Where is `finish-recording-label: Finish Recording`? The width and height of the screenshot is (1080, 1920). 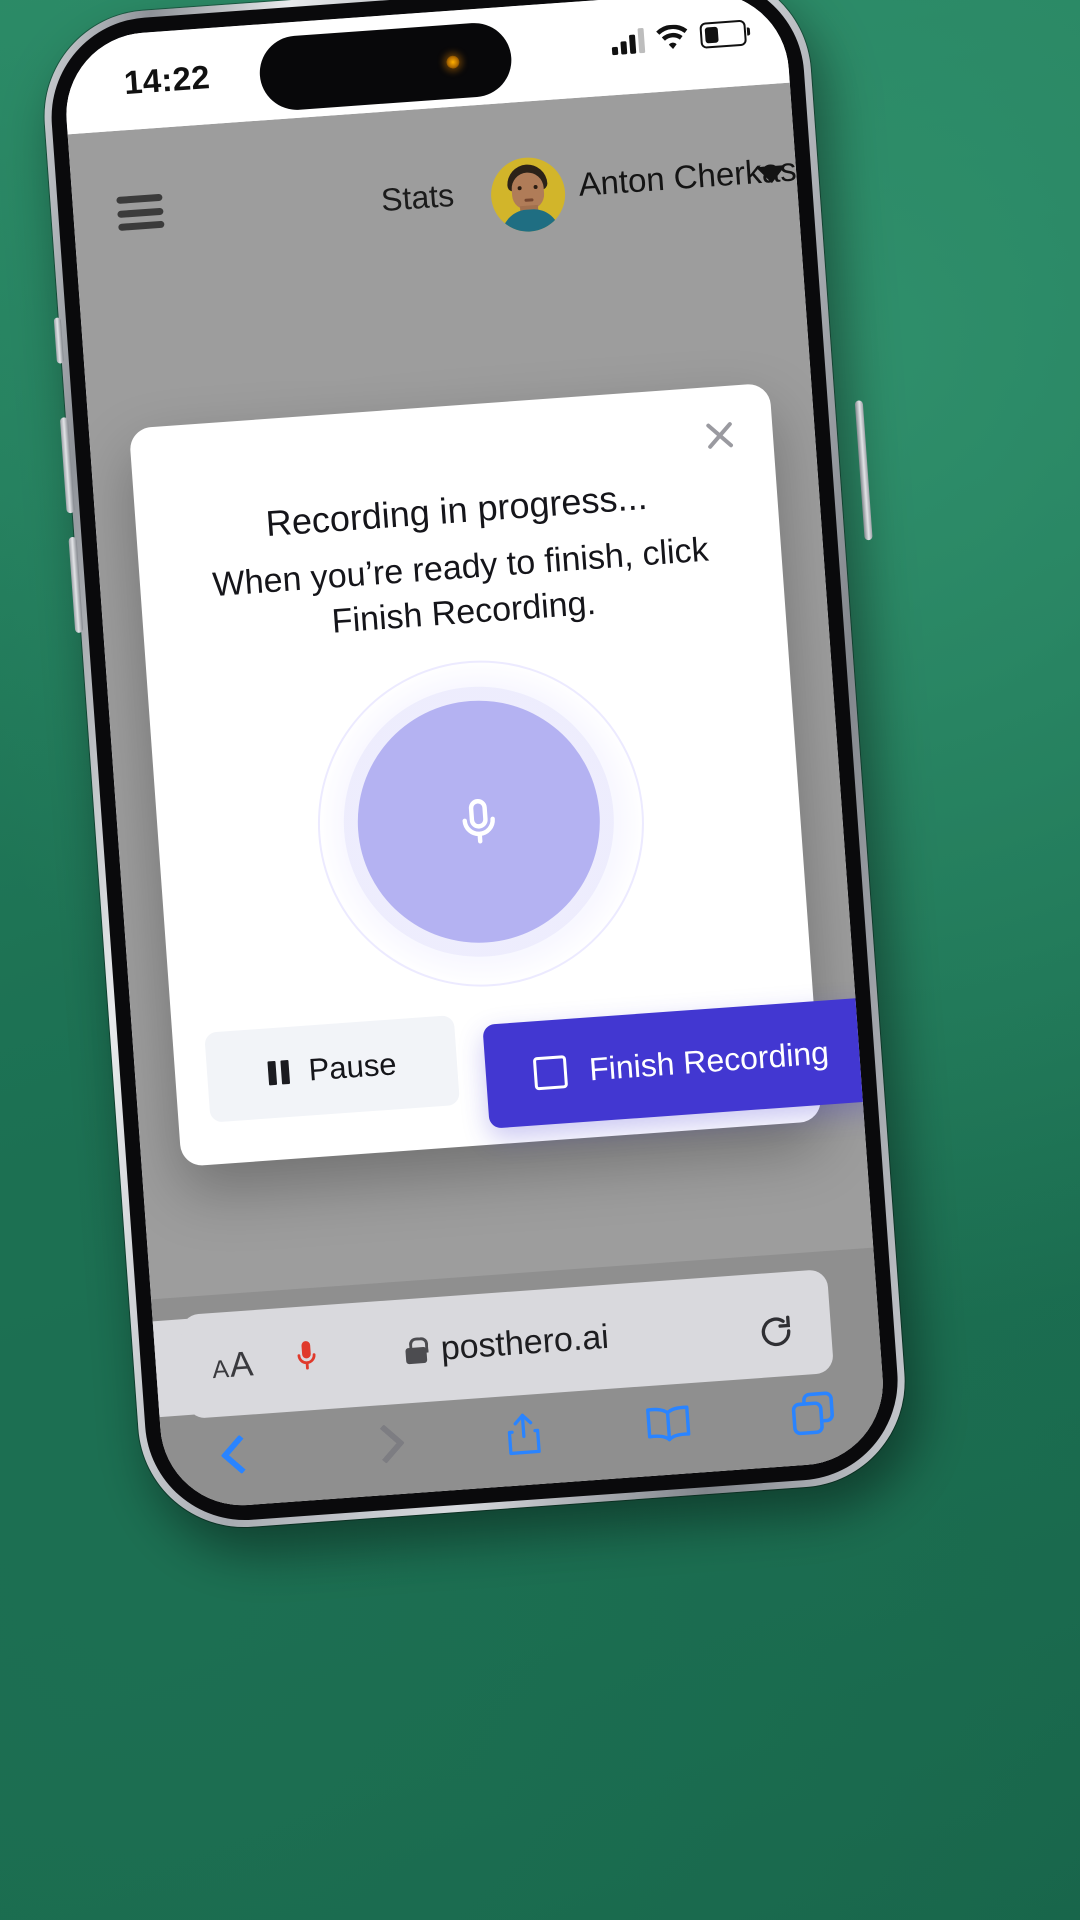 finish-recording-label: Finish Recording is located at coordinates (708, 1060).